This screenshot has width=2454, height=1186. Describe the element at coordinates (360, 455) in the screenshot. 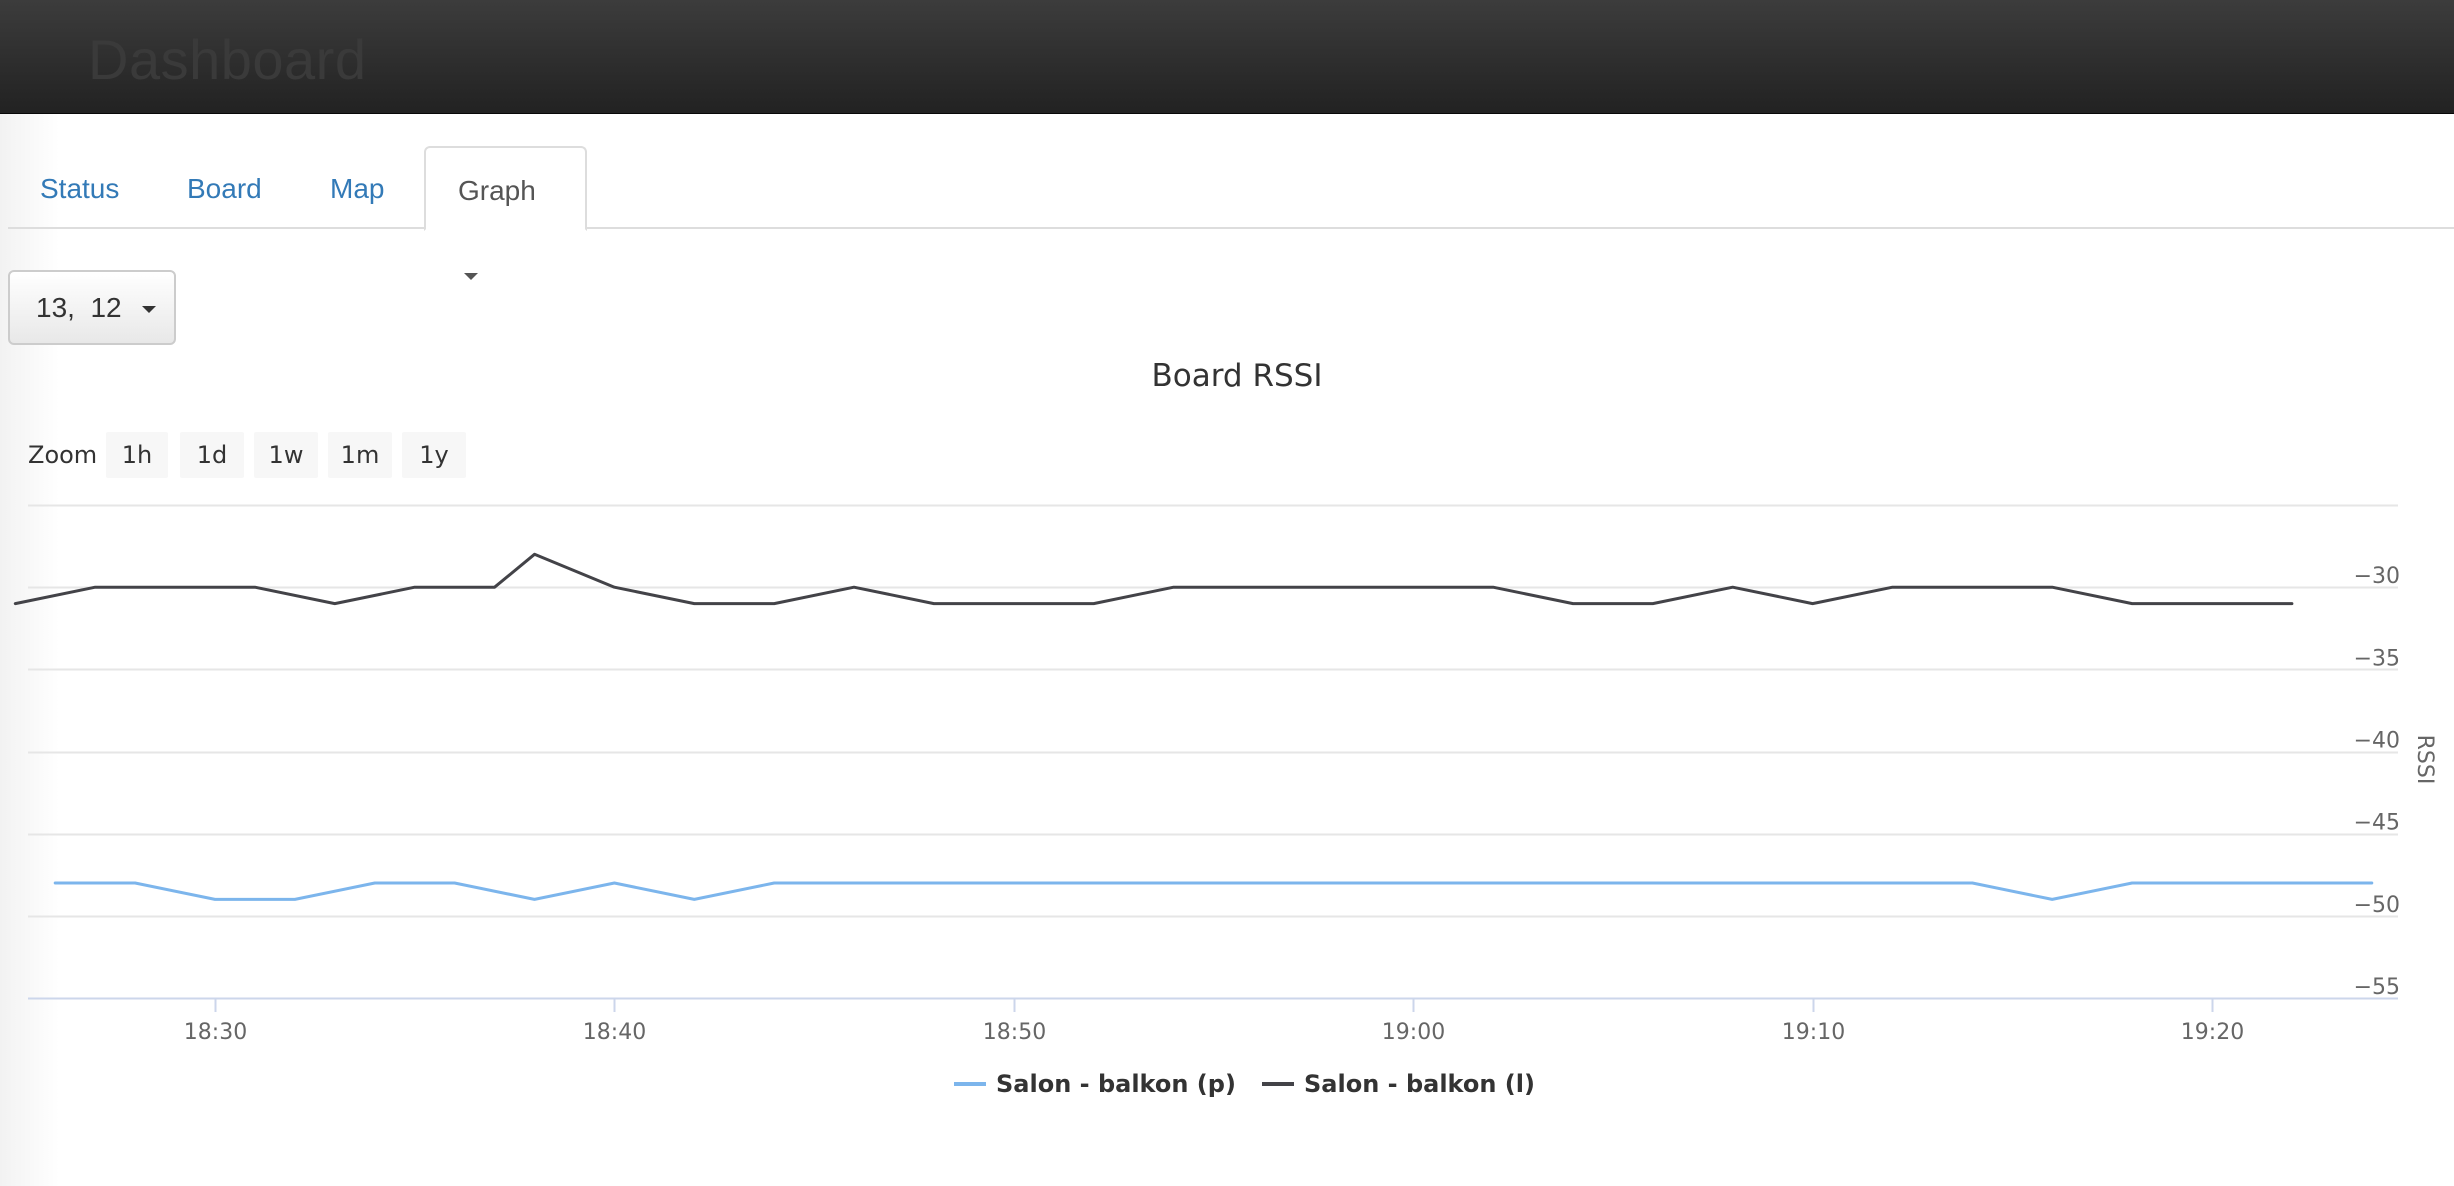

I see `zoom-1m-button: 1m` at that location.